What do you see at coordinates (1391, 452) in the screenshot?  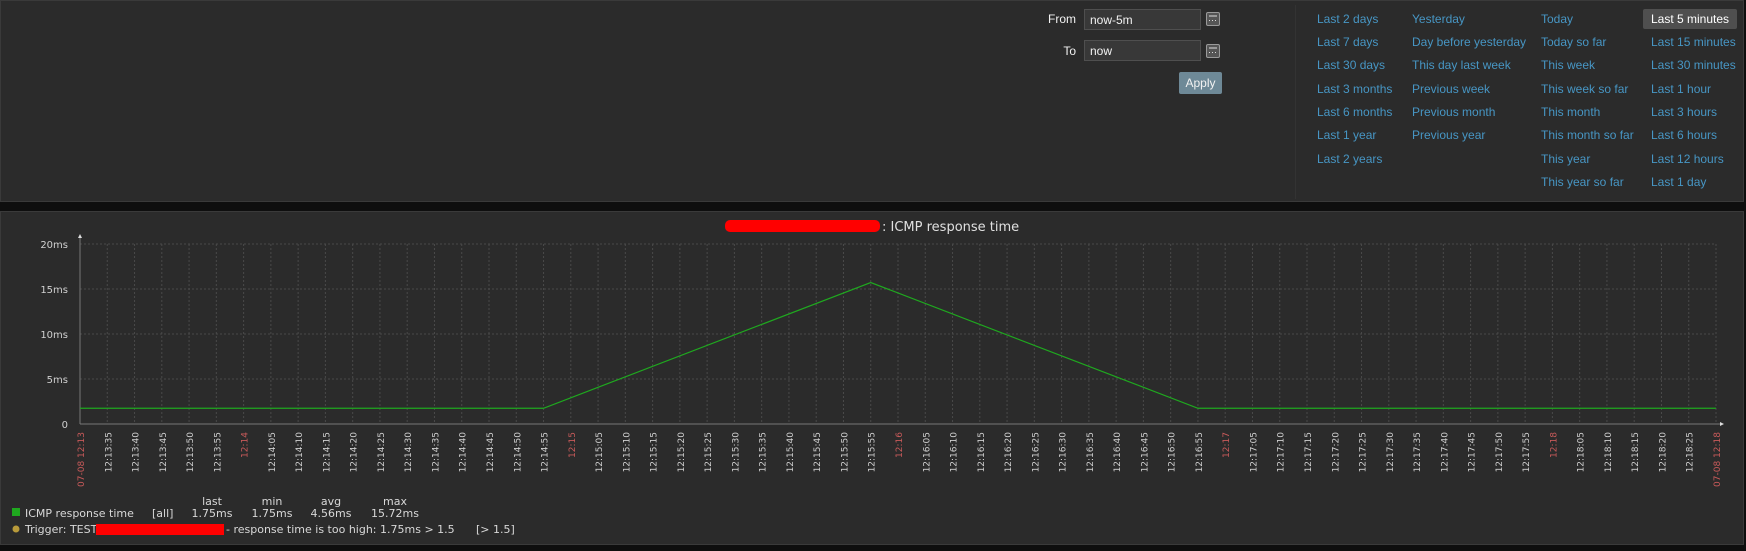 I see `x-tick-label: 12:17:30` at bounding box center [1391, 452].